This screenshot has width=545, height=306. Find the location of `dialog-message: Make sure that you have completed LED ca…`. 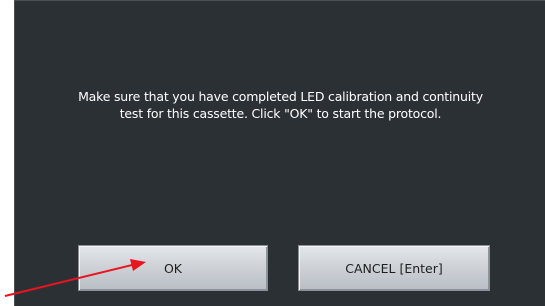

dialog-message: Make sure that you have completed LED ca… is located at coordinates (280, 105).